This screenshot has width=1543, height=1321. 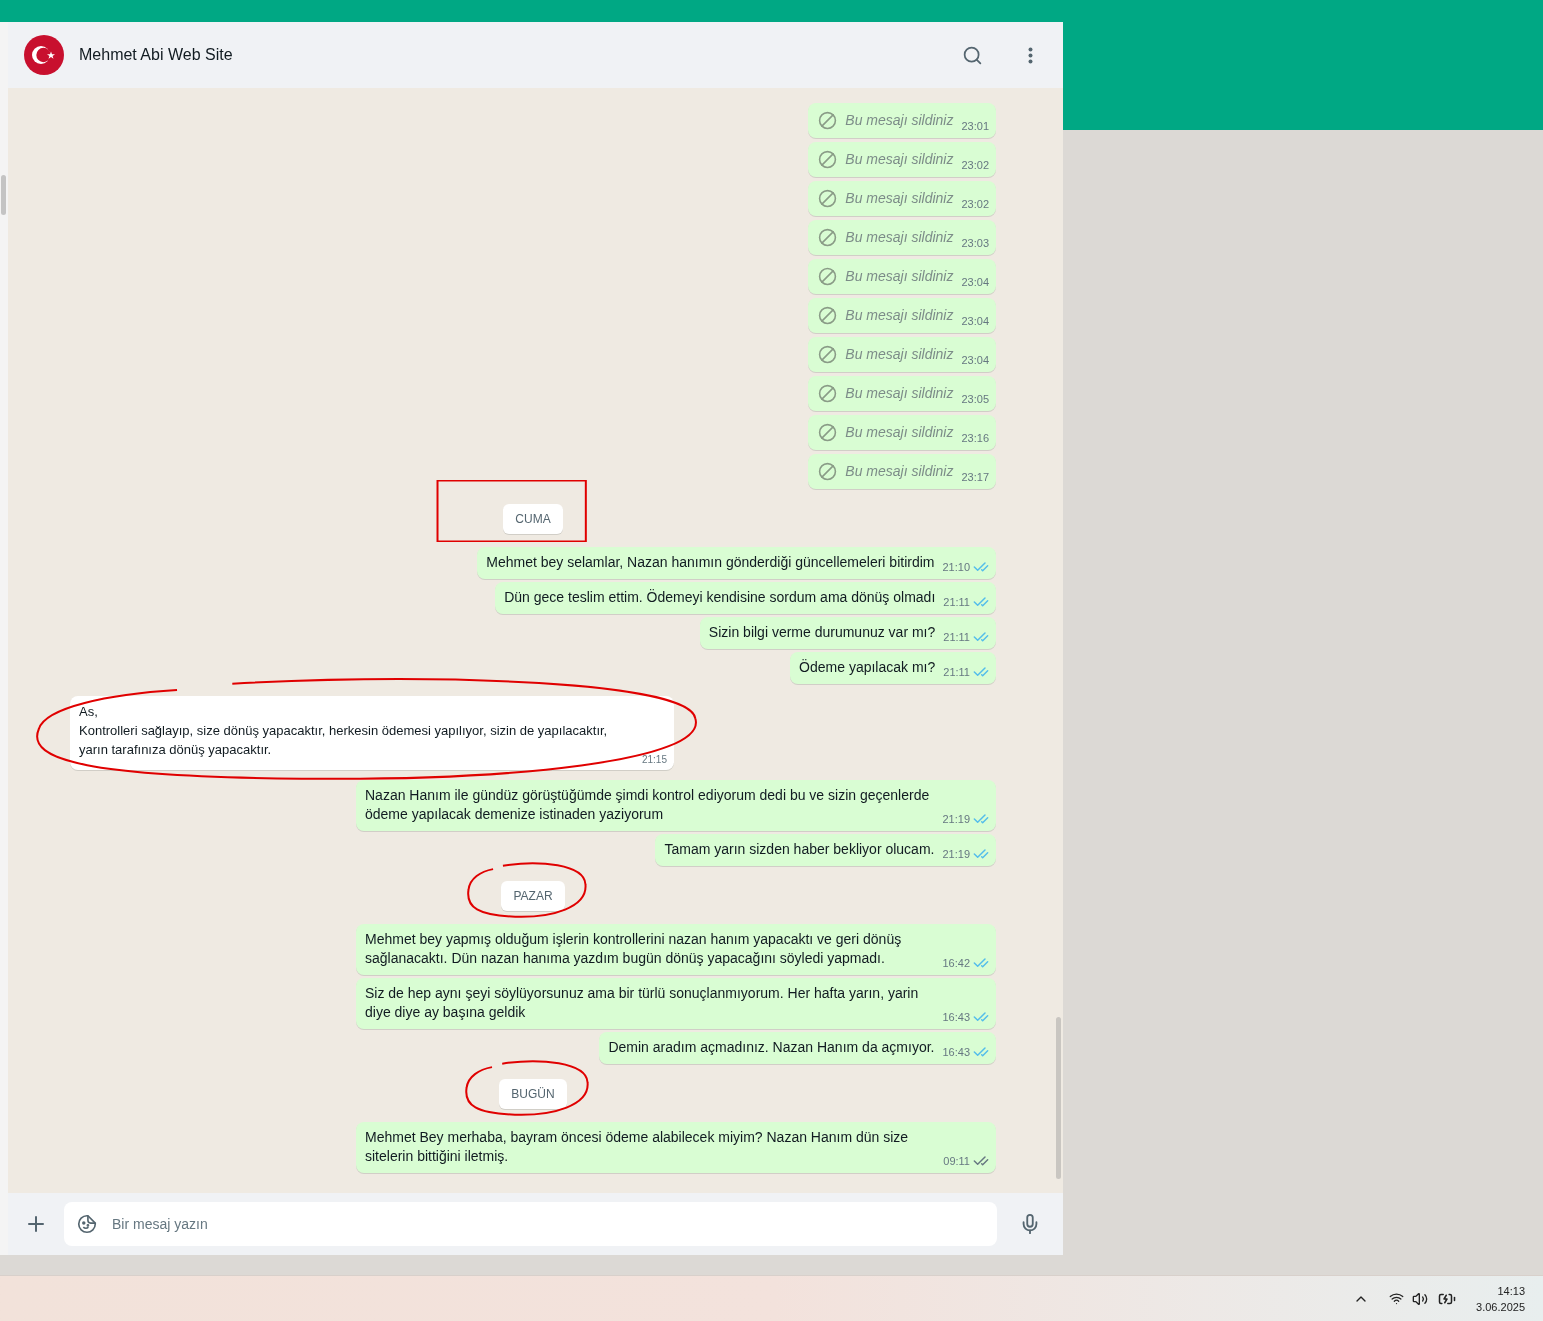 What do you see at coordinates (975, 399) in the screenshot?
I see `message-time: 23:05` at bounding box center [975, 399].